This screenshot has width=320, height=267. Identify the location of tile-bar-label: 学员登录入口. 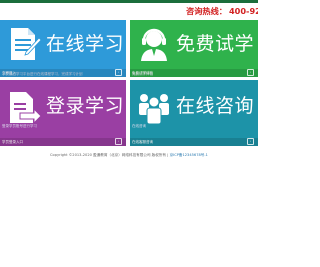
(12, 142).